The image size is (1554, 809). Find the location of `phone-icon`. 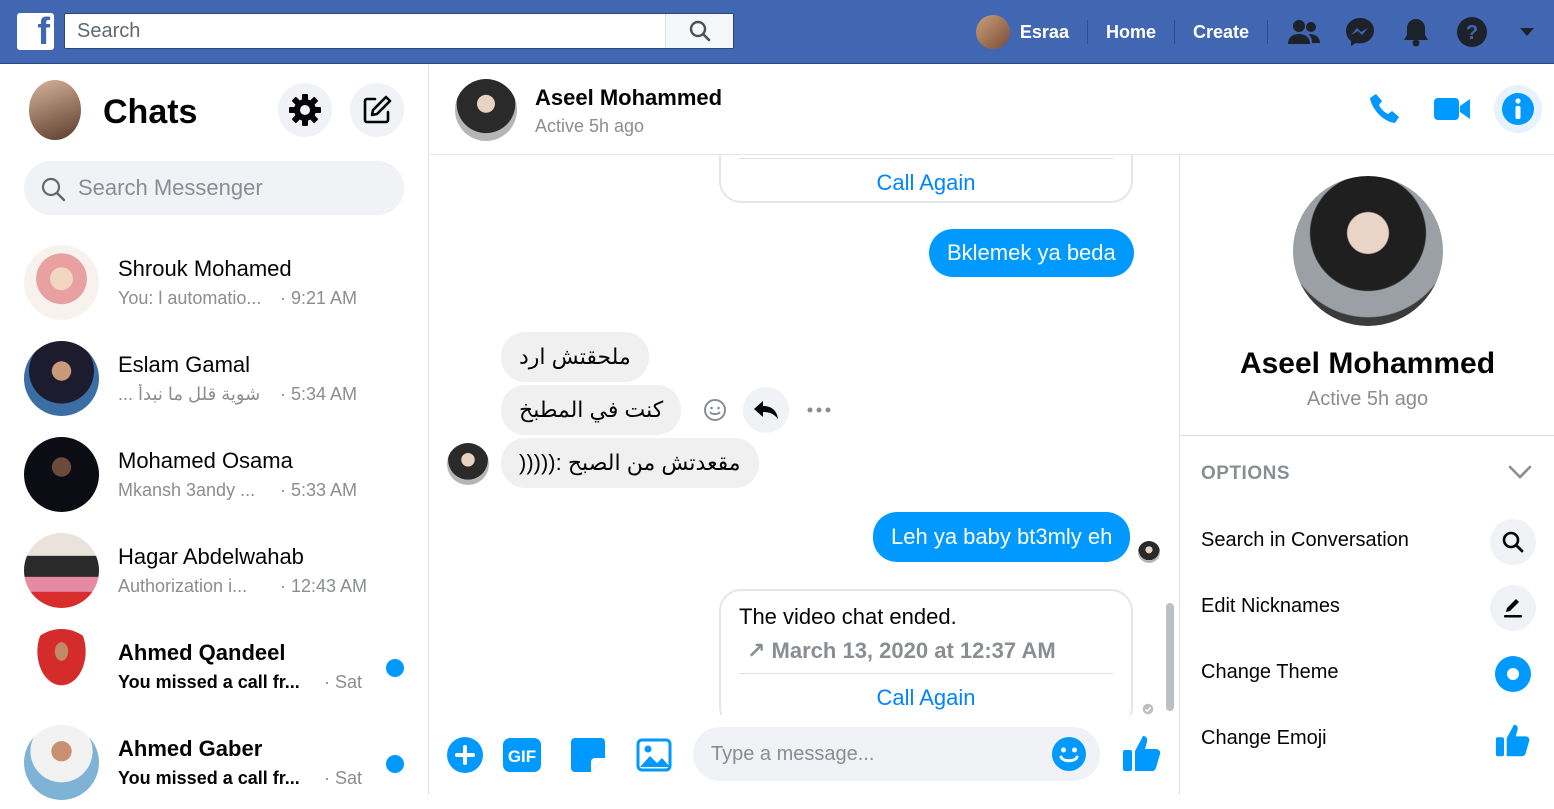

phone-icon is located at coordinates (1384, 108).